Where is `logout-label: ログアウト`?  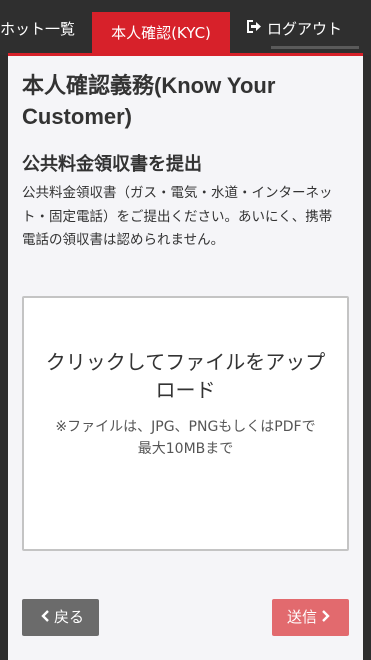 logout-label: ログアウト is located at coordinates (305, 29).